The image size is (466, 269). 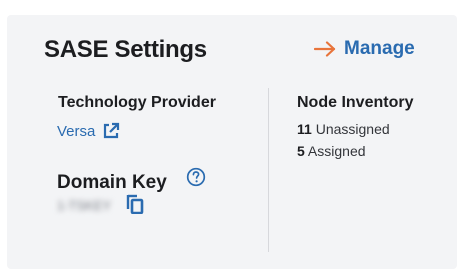 I want to click on column-divider, so click(x=268, y=170).